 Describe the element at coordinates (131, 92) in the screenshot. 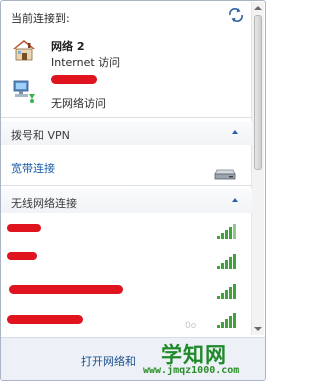

I see `connection-item-public: 无网络访问` at that location.